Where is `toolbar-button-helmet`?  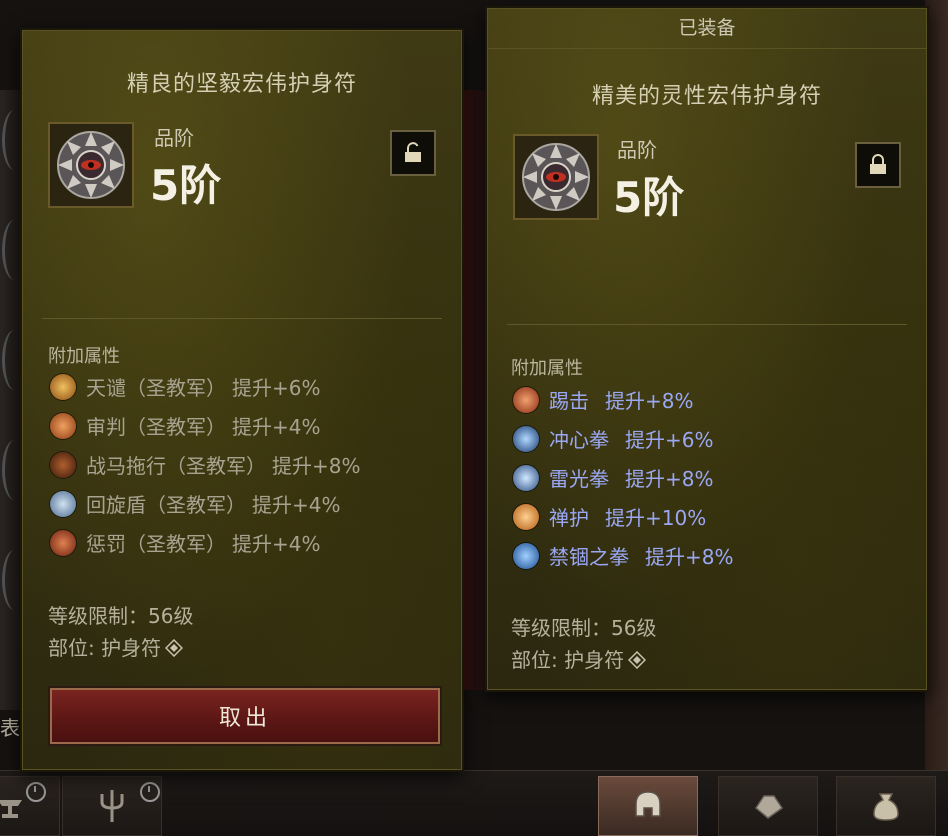
toolbar-button-helmet is located at coordinates (648, 806).